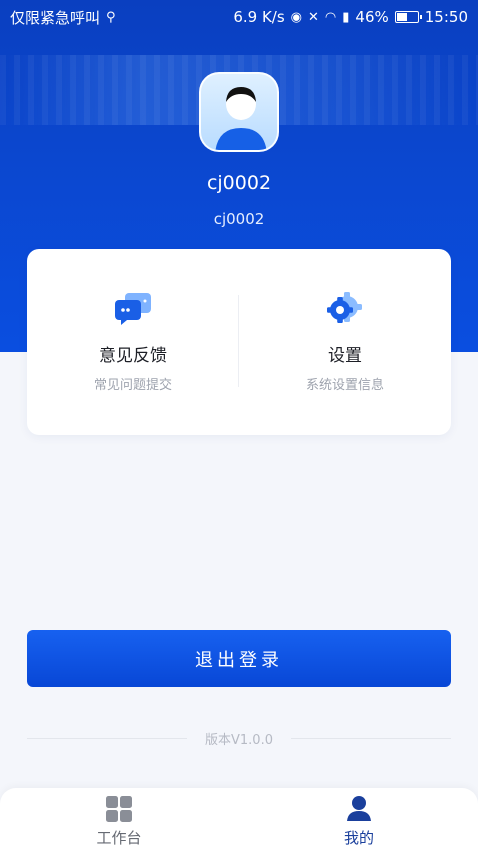 Image resolution: width=478 pixels, height=850 pixels. What do you see at coordinates (133, 342) in the screenshot?
I see `feedback-button: 意见反馈 常见问题提交` at bounding box center [133, 342].